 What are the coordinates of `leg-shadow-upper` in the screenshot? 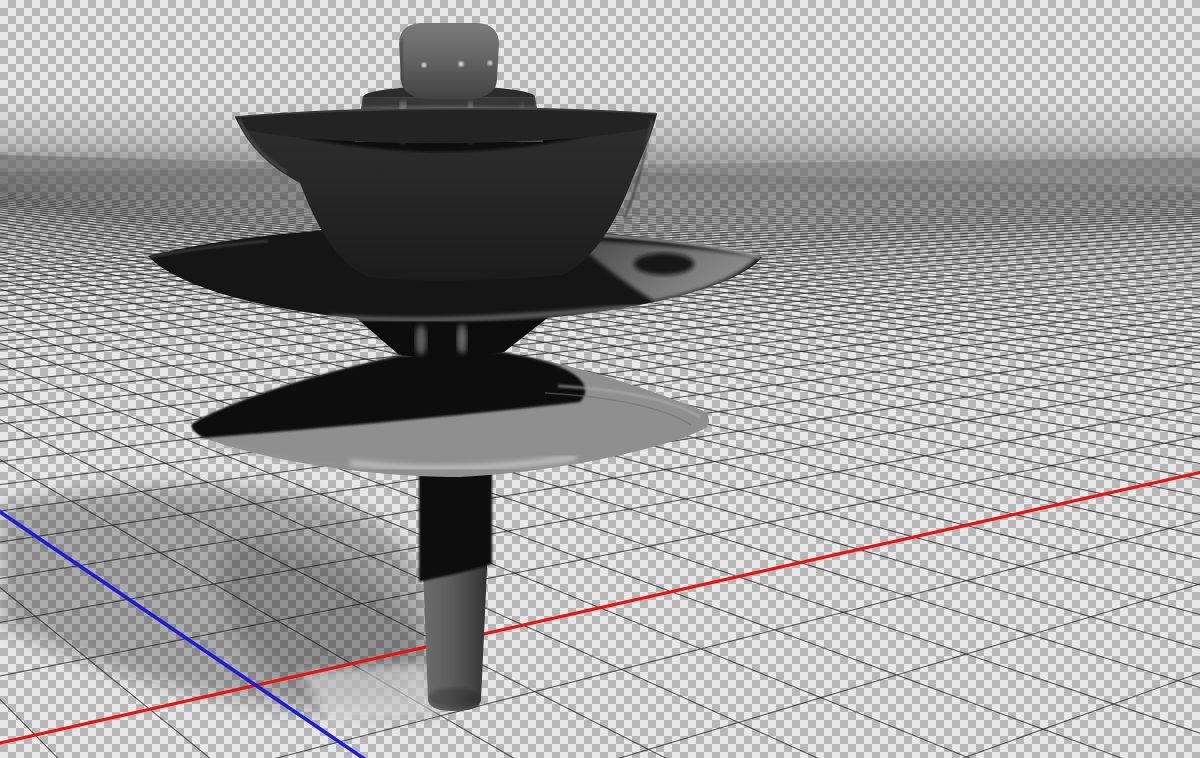 It's located at (455, 522).